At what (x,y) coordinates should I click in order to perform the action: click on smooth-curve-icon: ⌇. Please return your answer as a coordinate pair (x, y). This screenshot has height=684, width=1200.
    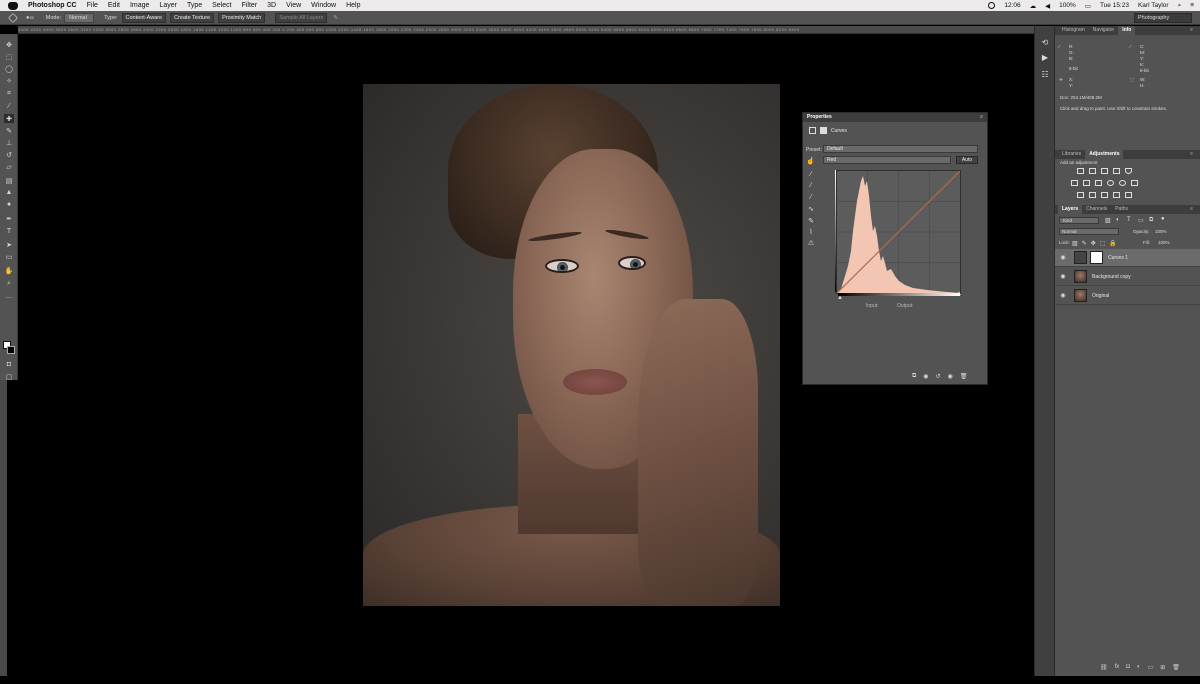
    Looking at the image, I should click on (811, 232).